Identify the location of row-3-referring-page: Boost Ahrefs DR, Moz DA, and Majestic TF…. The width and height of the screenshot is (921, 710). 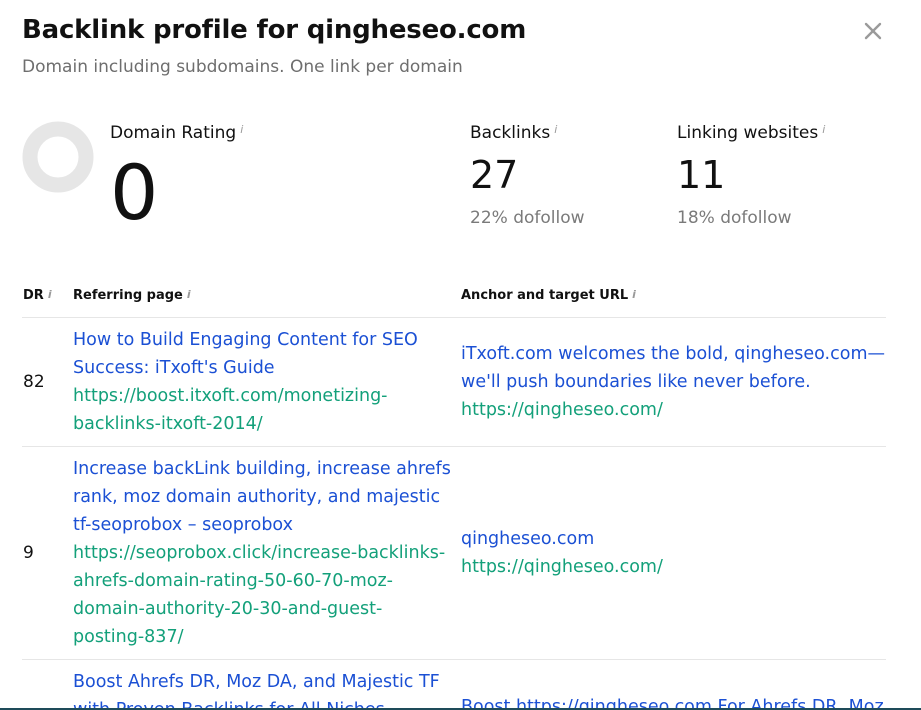
(256, 689).